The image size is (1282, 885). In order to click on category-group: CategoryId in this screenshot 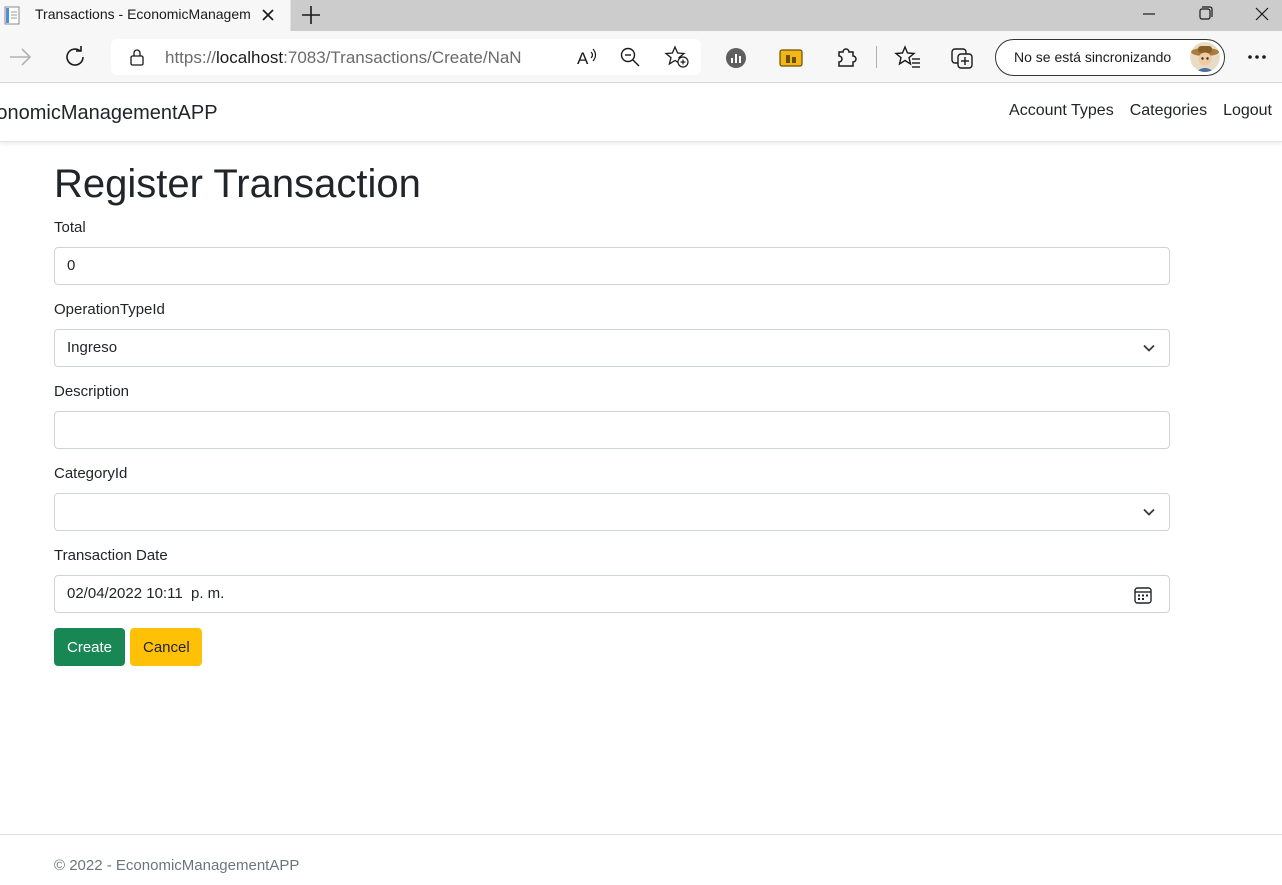, I will do `click(612, 497)`.